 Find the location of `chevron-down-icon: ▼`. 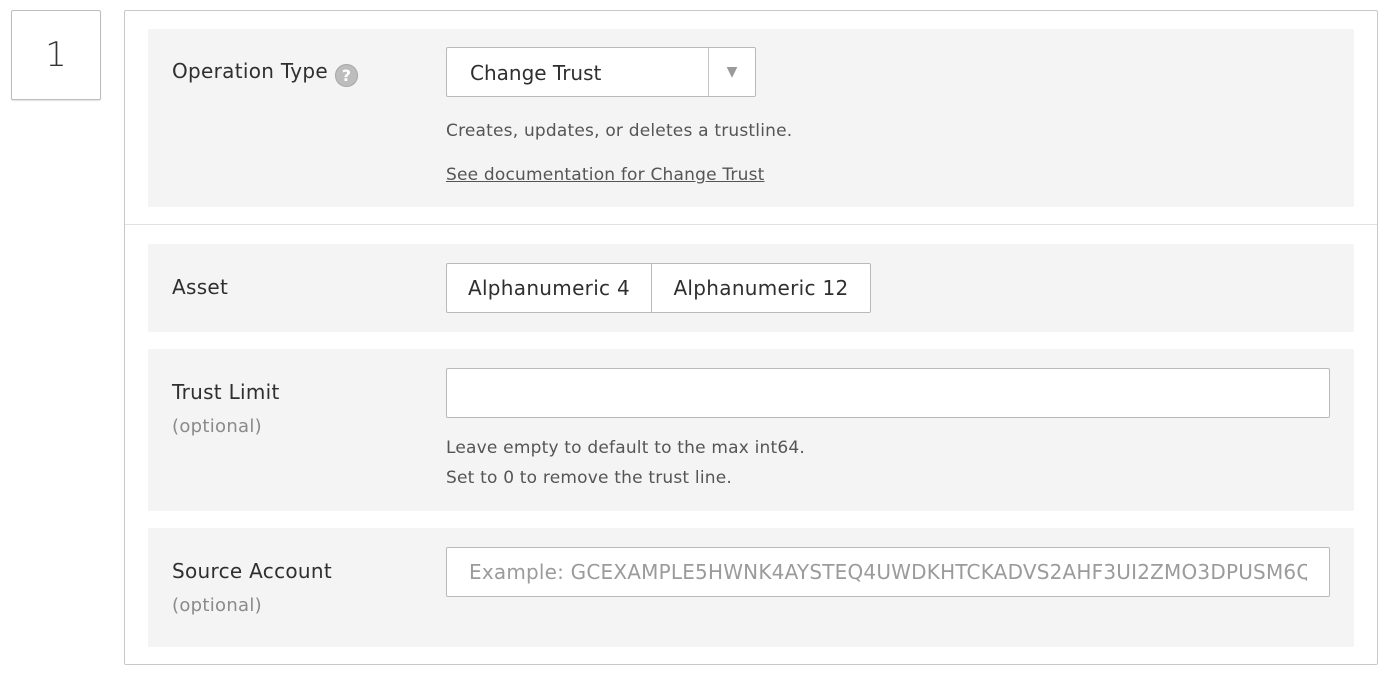

chevron-down-icon: ▼ is located at coordinates (732, 72).